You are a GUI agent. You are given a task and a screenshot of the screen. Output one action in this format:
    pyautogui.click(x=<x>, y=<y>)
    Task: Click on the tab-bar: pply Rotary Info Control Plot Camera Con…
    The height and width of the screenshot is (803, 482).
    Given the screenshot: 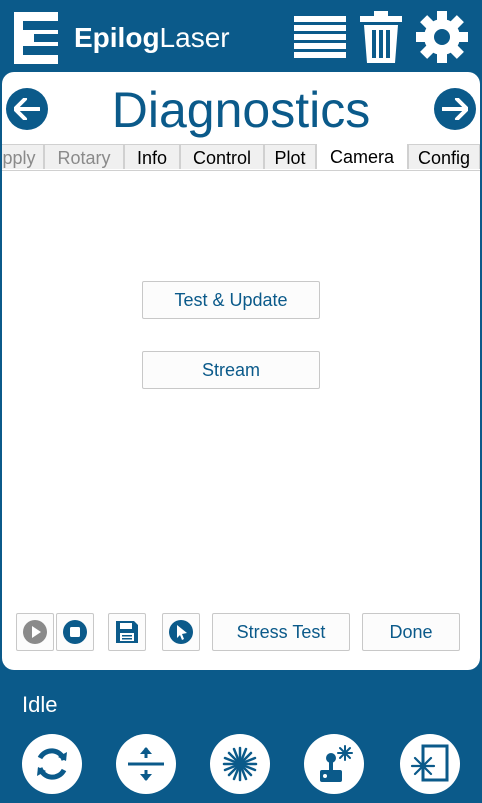 What is the action you would take?
    pyautogui.click(x=241, y=157)
    